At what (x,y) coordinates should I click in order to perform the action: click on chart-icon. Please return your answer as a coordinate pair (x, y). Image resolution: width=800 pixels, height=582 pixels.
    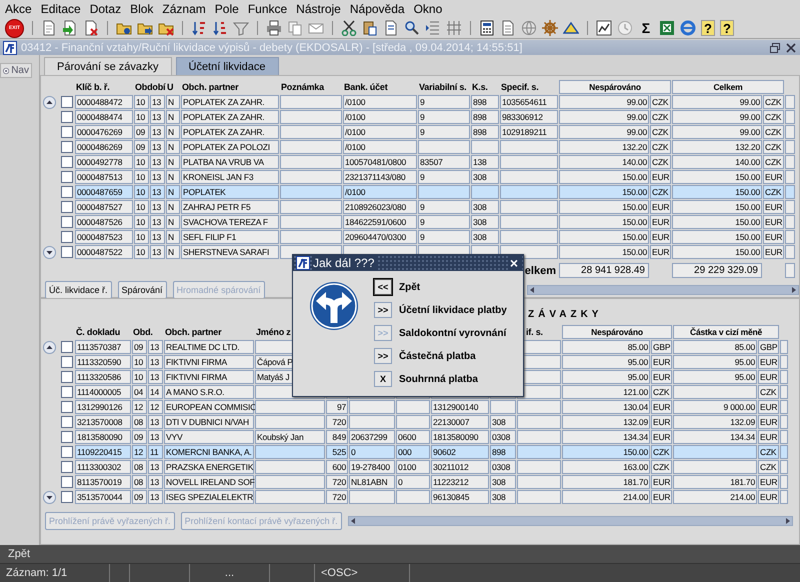
    Looking at the image, I should click on (604, 28).